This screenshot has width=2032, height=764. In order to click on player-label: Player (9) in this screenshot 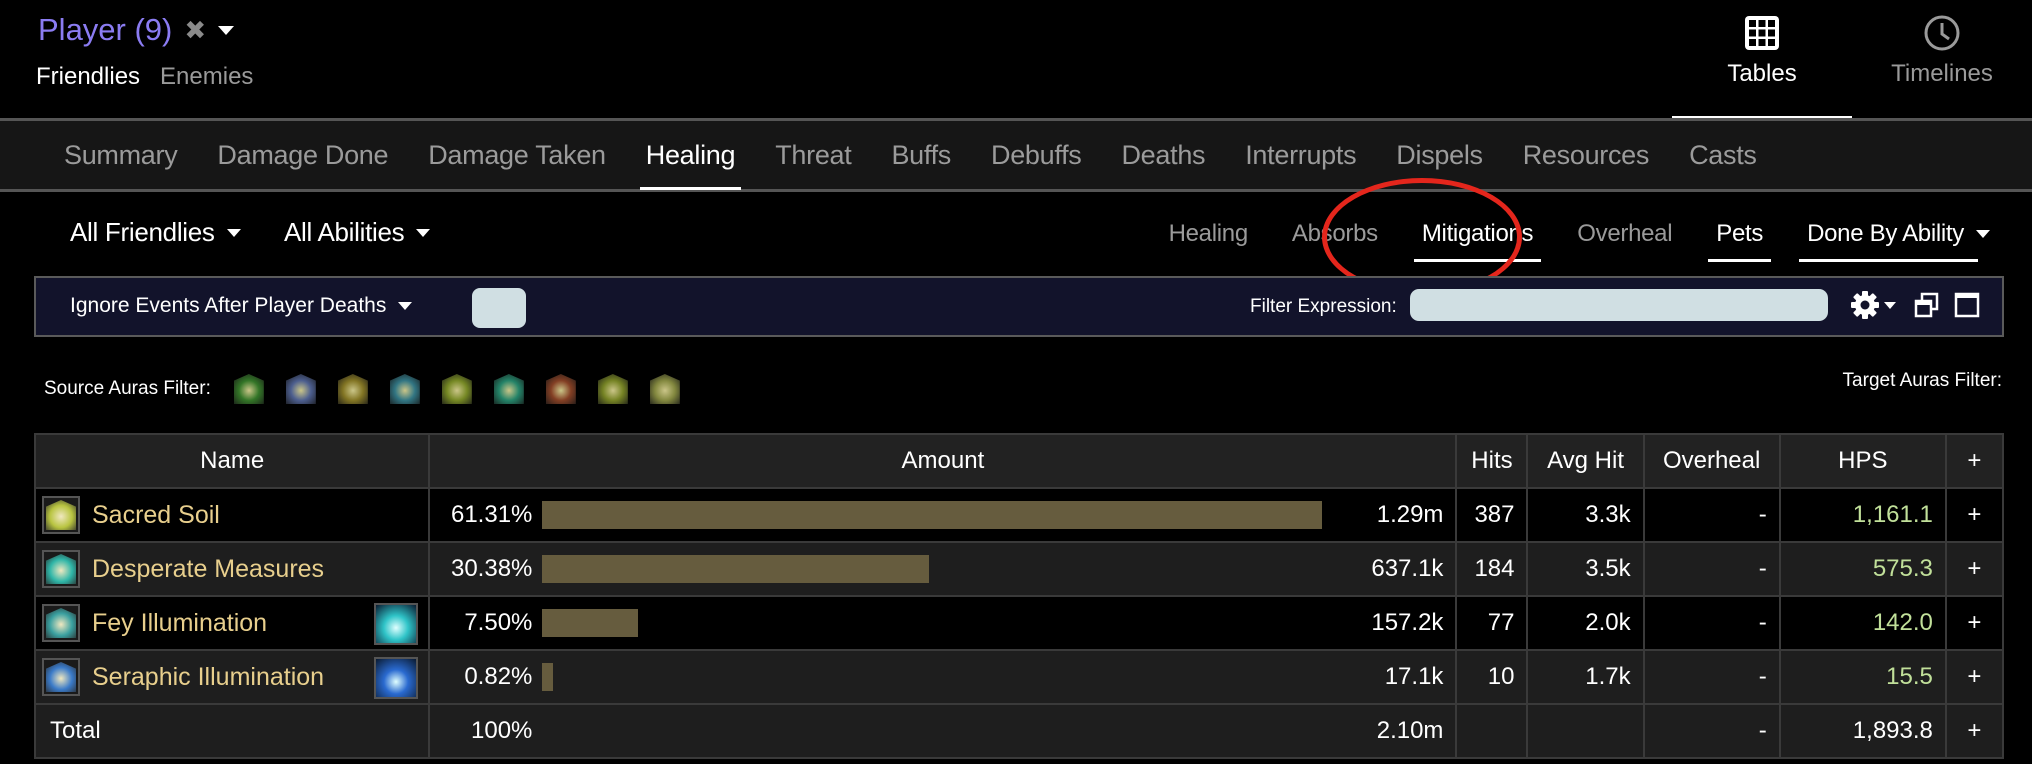, I will do `click(105, 30)`.